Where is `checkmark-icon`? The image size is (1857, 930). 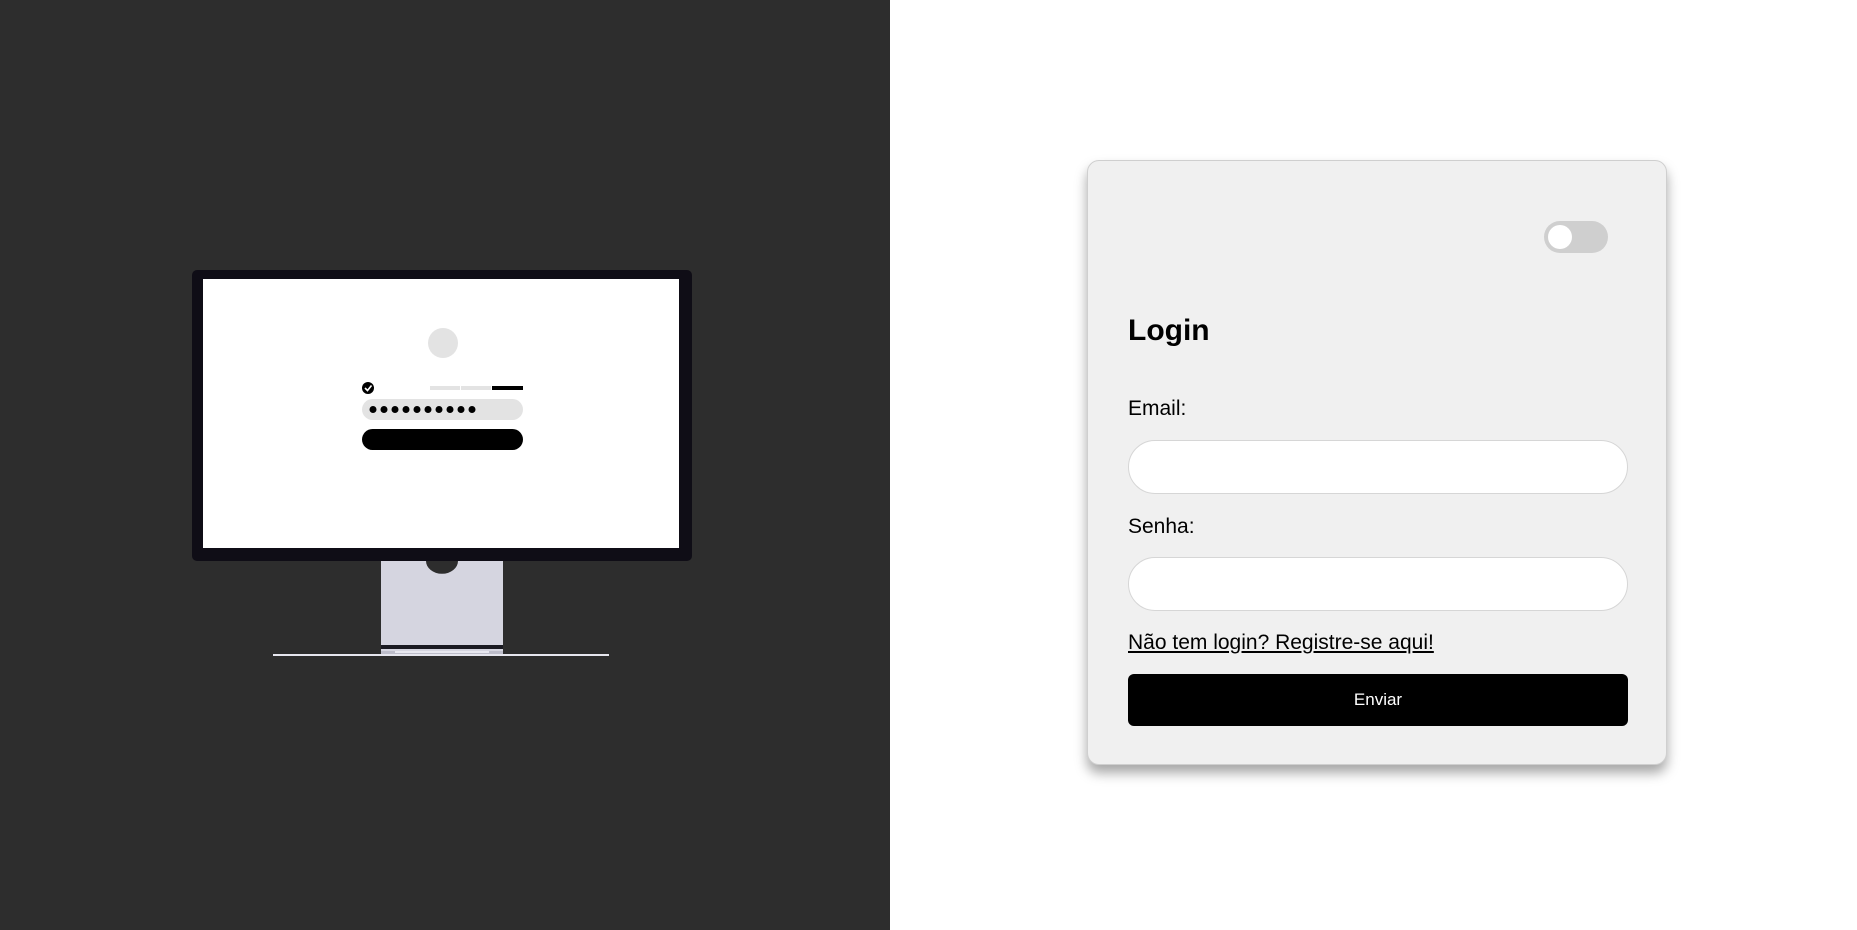
checkmark-icon is located at coordinates (368, 388).